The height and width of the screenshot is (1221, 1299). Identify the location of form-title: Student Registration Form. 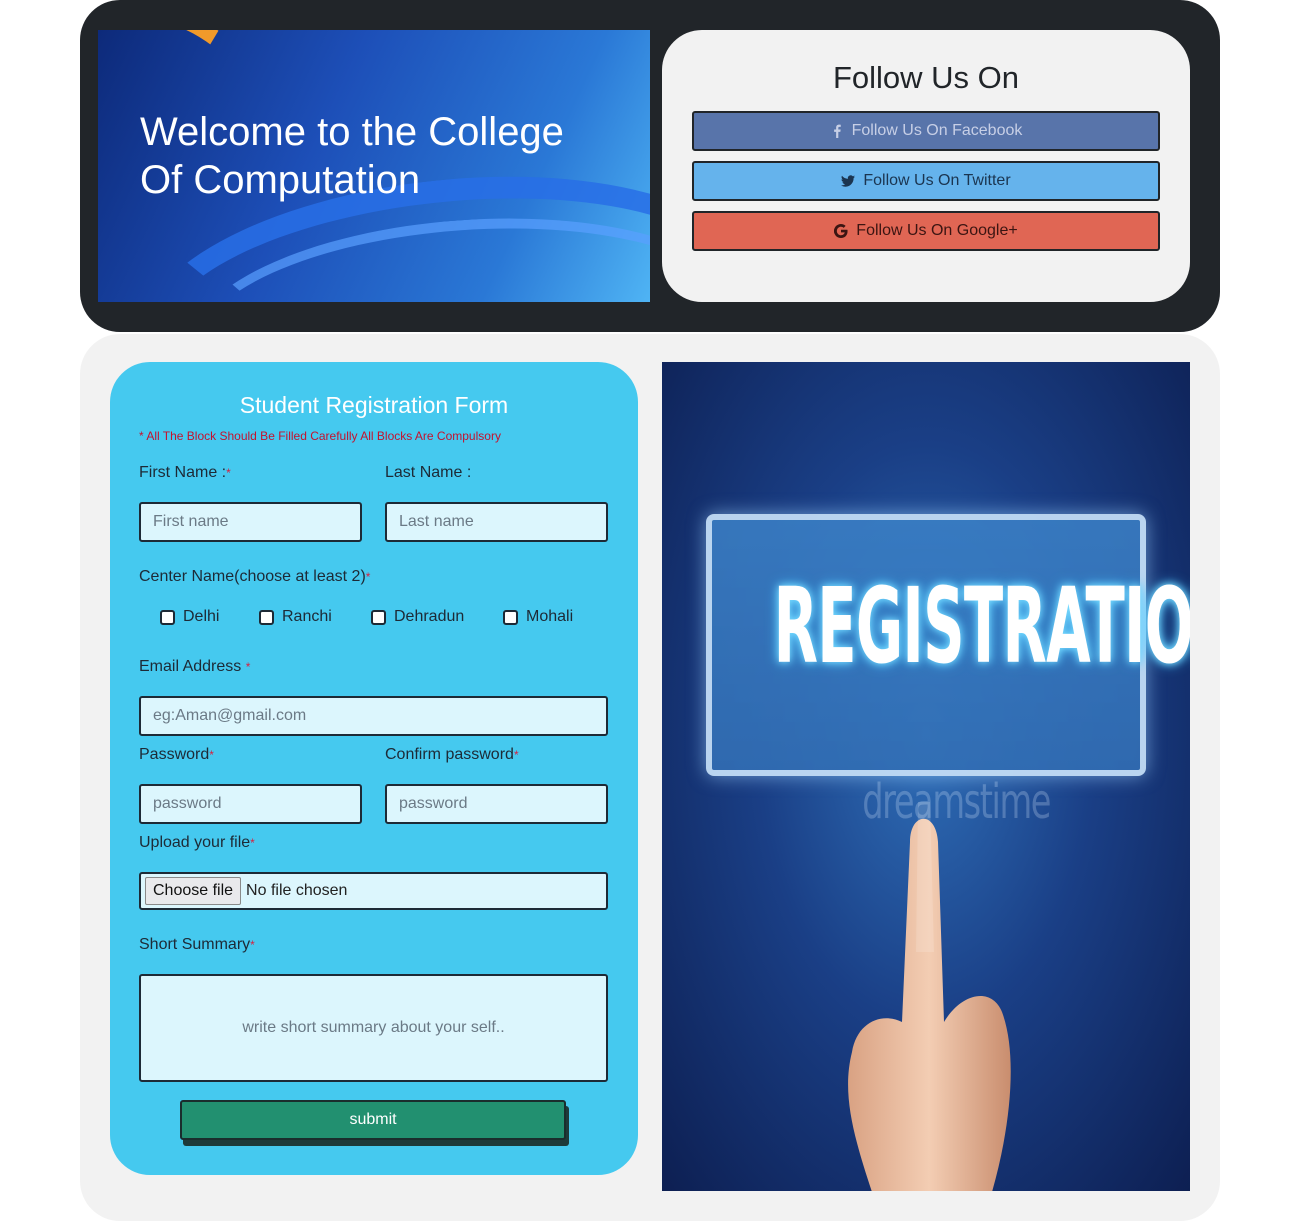
(374, 405).